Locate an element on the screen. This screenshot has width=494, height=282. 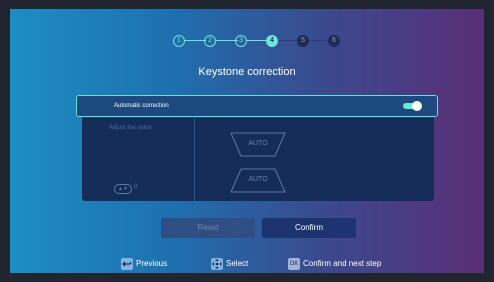
automatic-correction-row: Automatic correction is located at coordinates (257, 106).